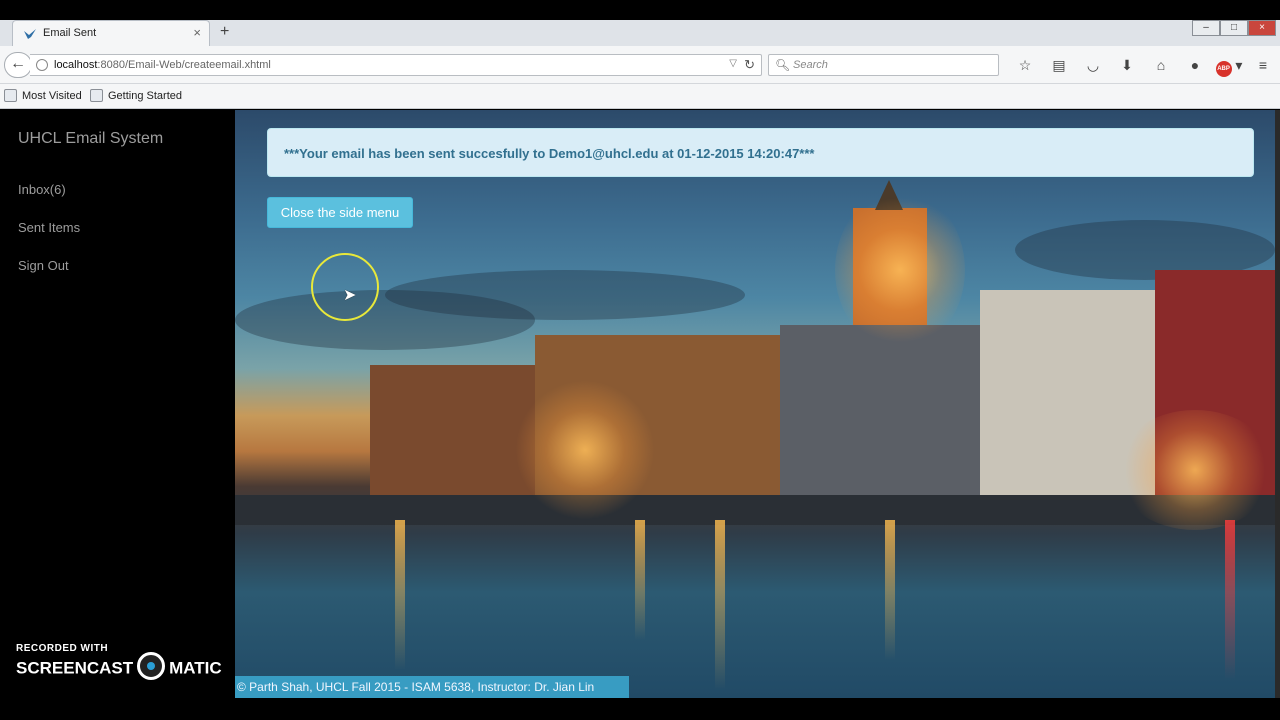  Describe the element at coordinates (96, 95) in the screenshot. I see `bookmark-page-icon` at that location.